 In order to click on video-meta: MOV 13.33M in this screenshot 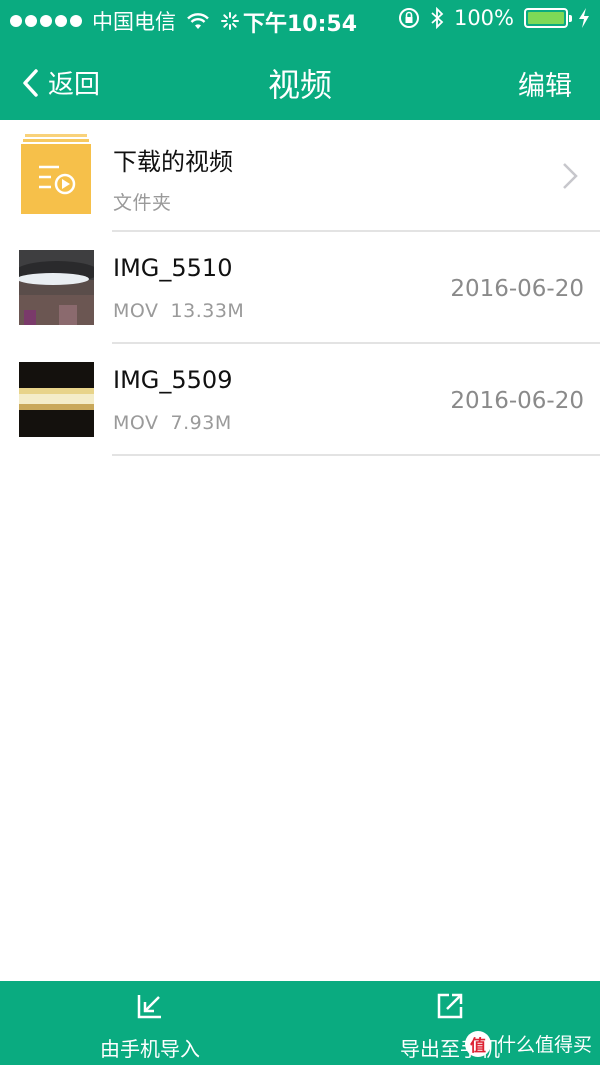, I will do `click(178, 311)`.